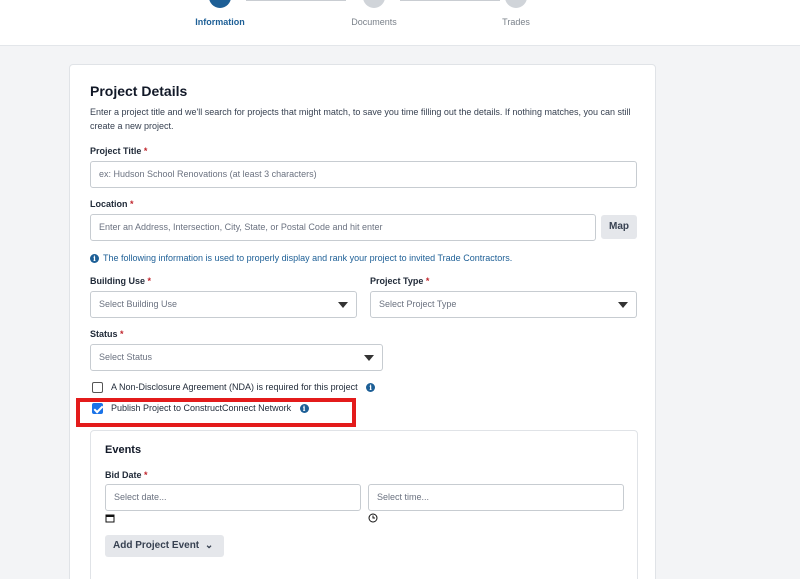 This screenshot has height=579, width=800. What do you see at coordinates (516, 22) in the screenshot?
I see `step-label: Trades` at bounding box center [516, 22].